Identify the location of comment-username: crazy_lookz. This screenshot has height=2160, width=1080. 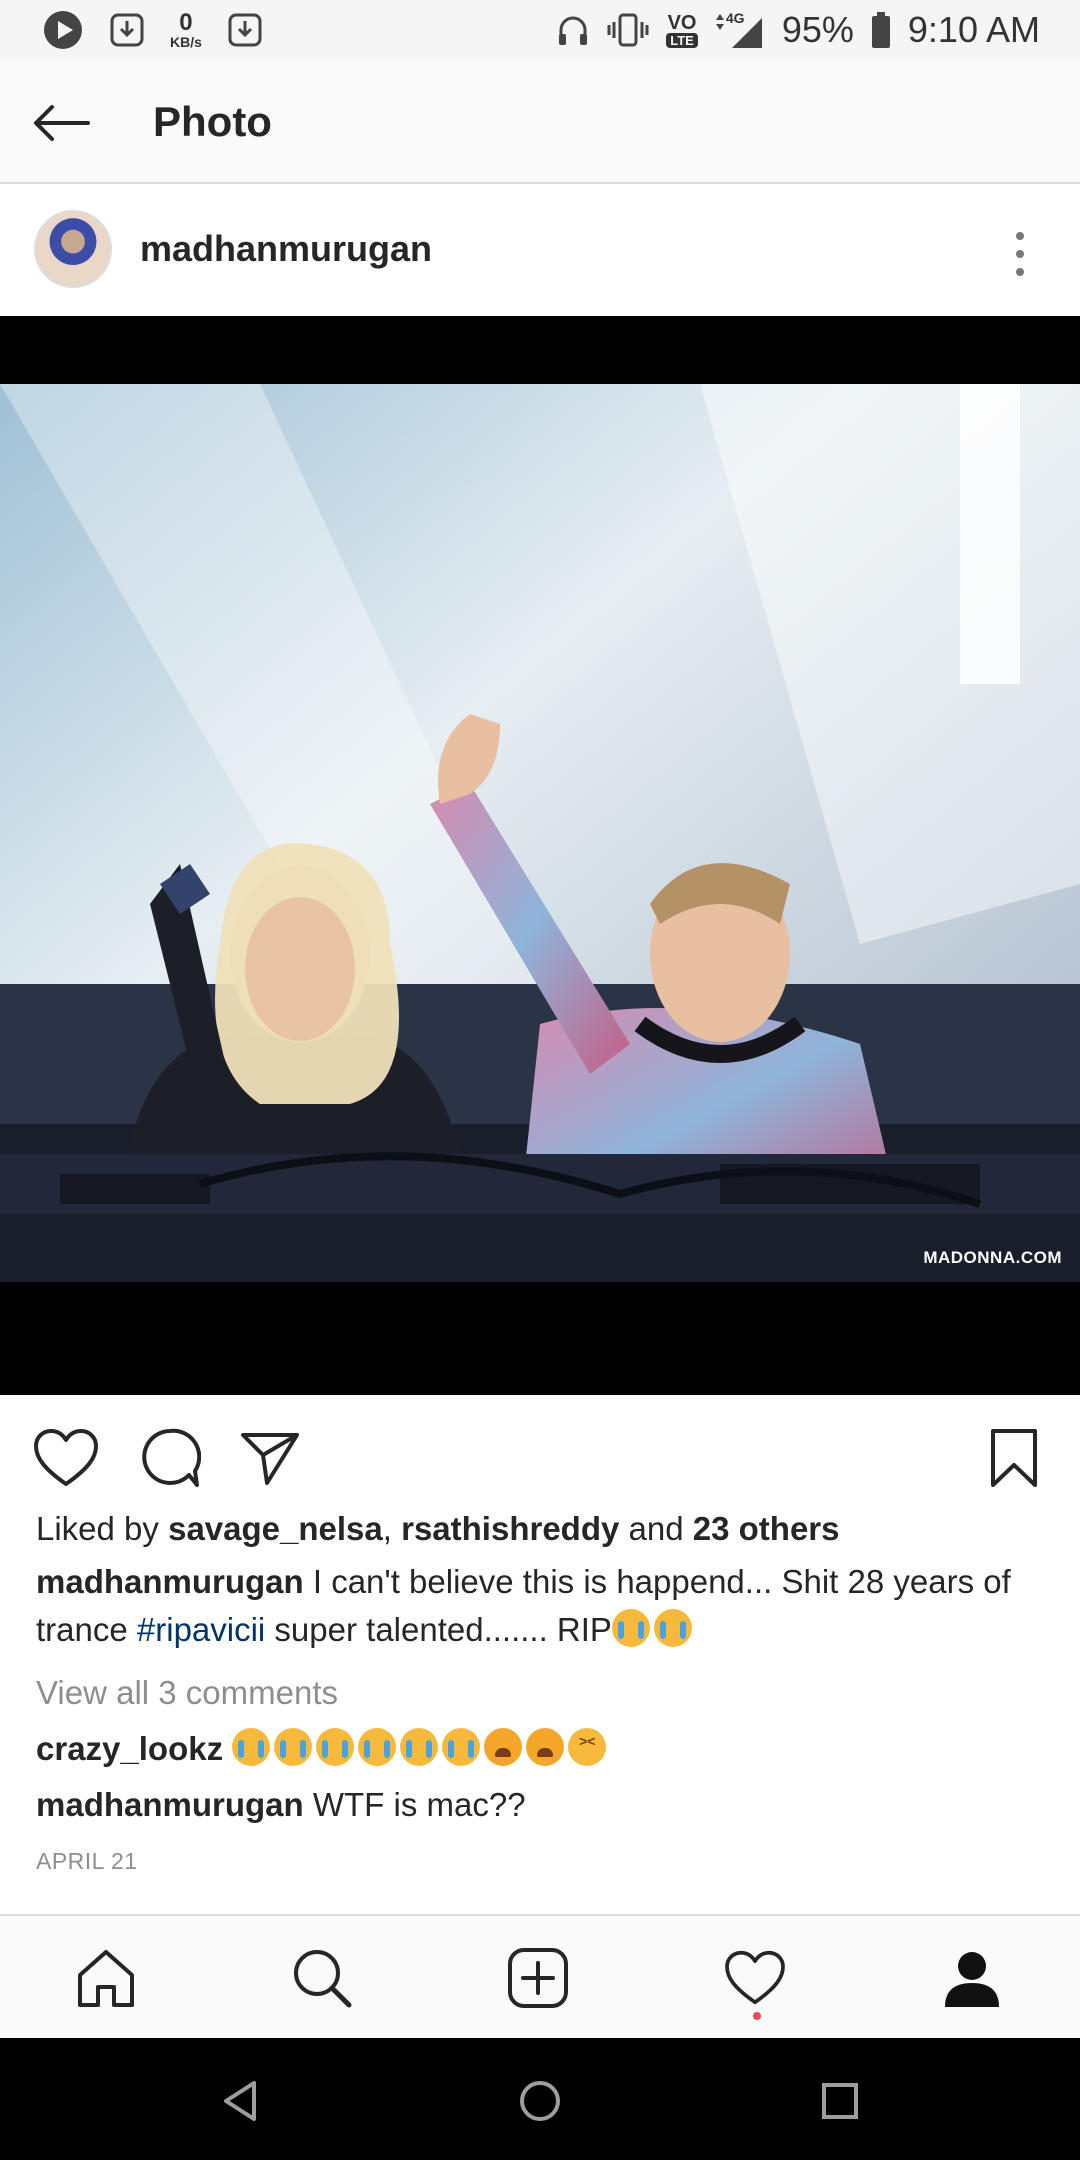
(129, 1748).